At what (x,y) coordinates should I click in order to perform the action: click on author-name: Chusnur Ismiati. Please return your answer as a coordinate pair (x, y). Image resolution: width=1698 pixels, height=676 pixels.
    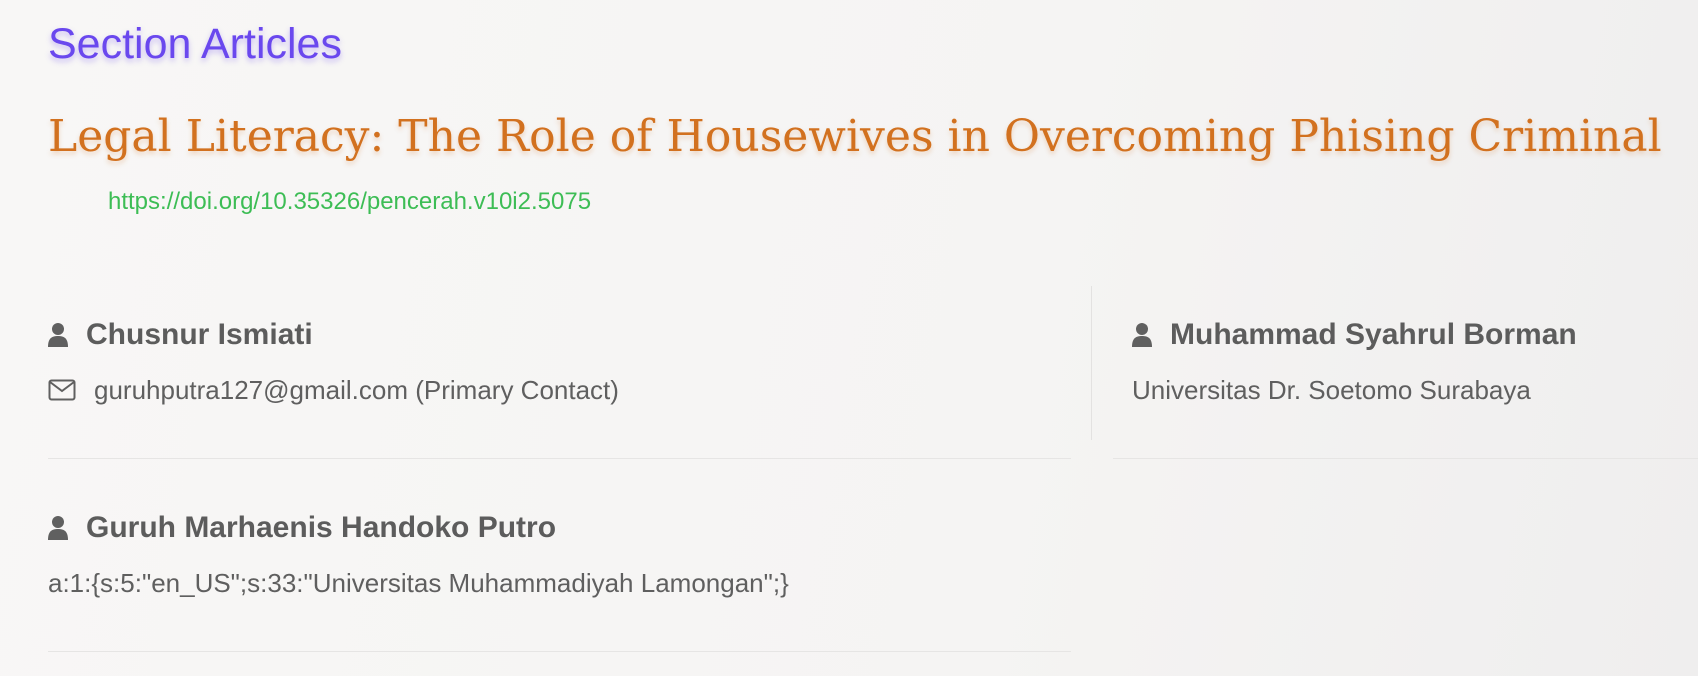
    Looking at the image, I should click on (199, 334).